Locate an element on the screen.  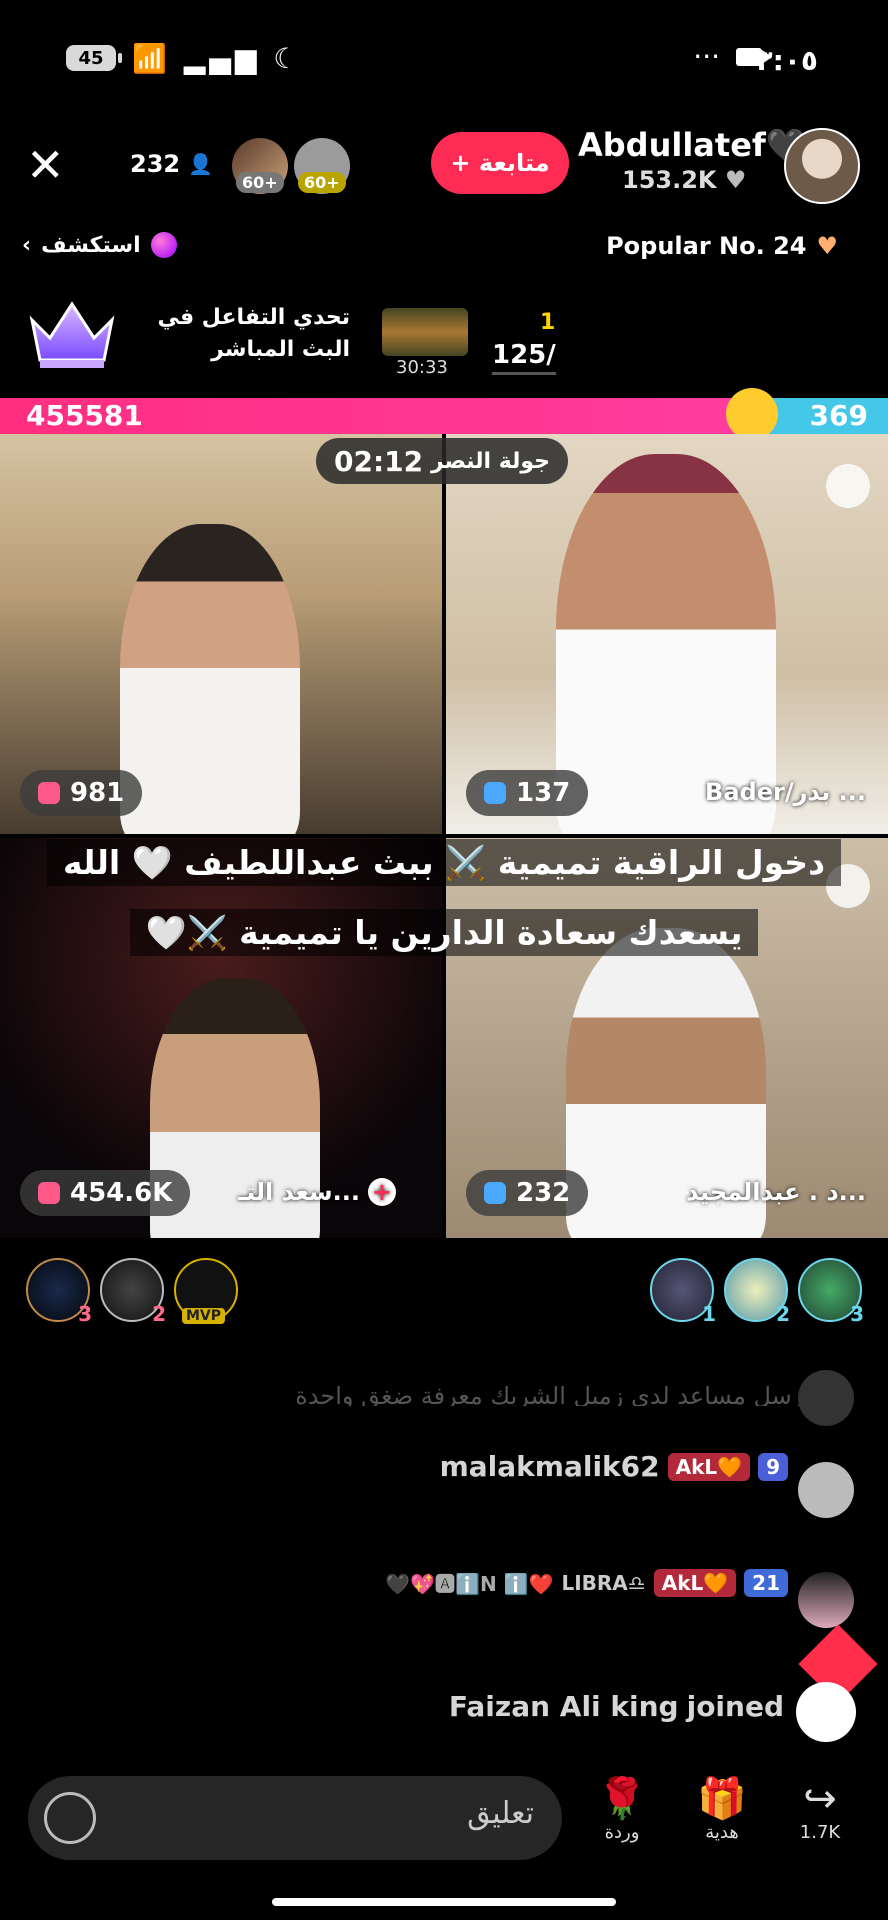
comment-user: malakmalik62 is located at coordinates (549, 1466).